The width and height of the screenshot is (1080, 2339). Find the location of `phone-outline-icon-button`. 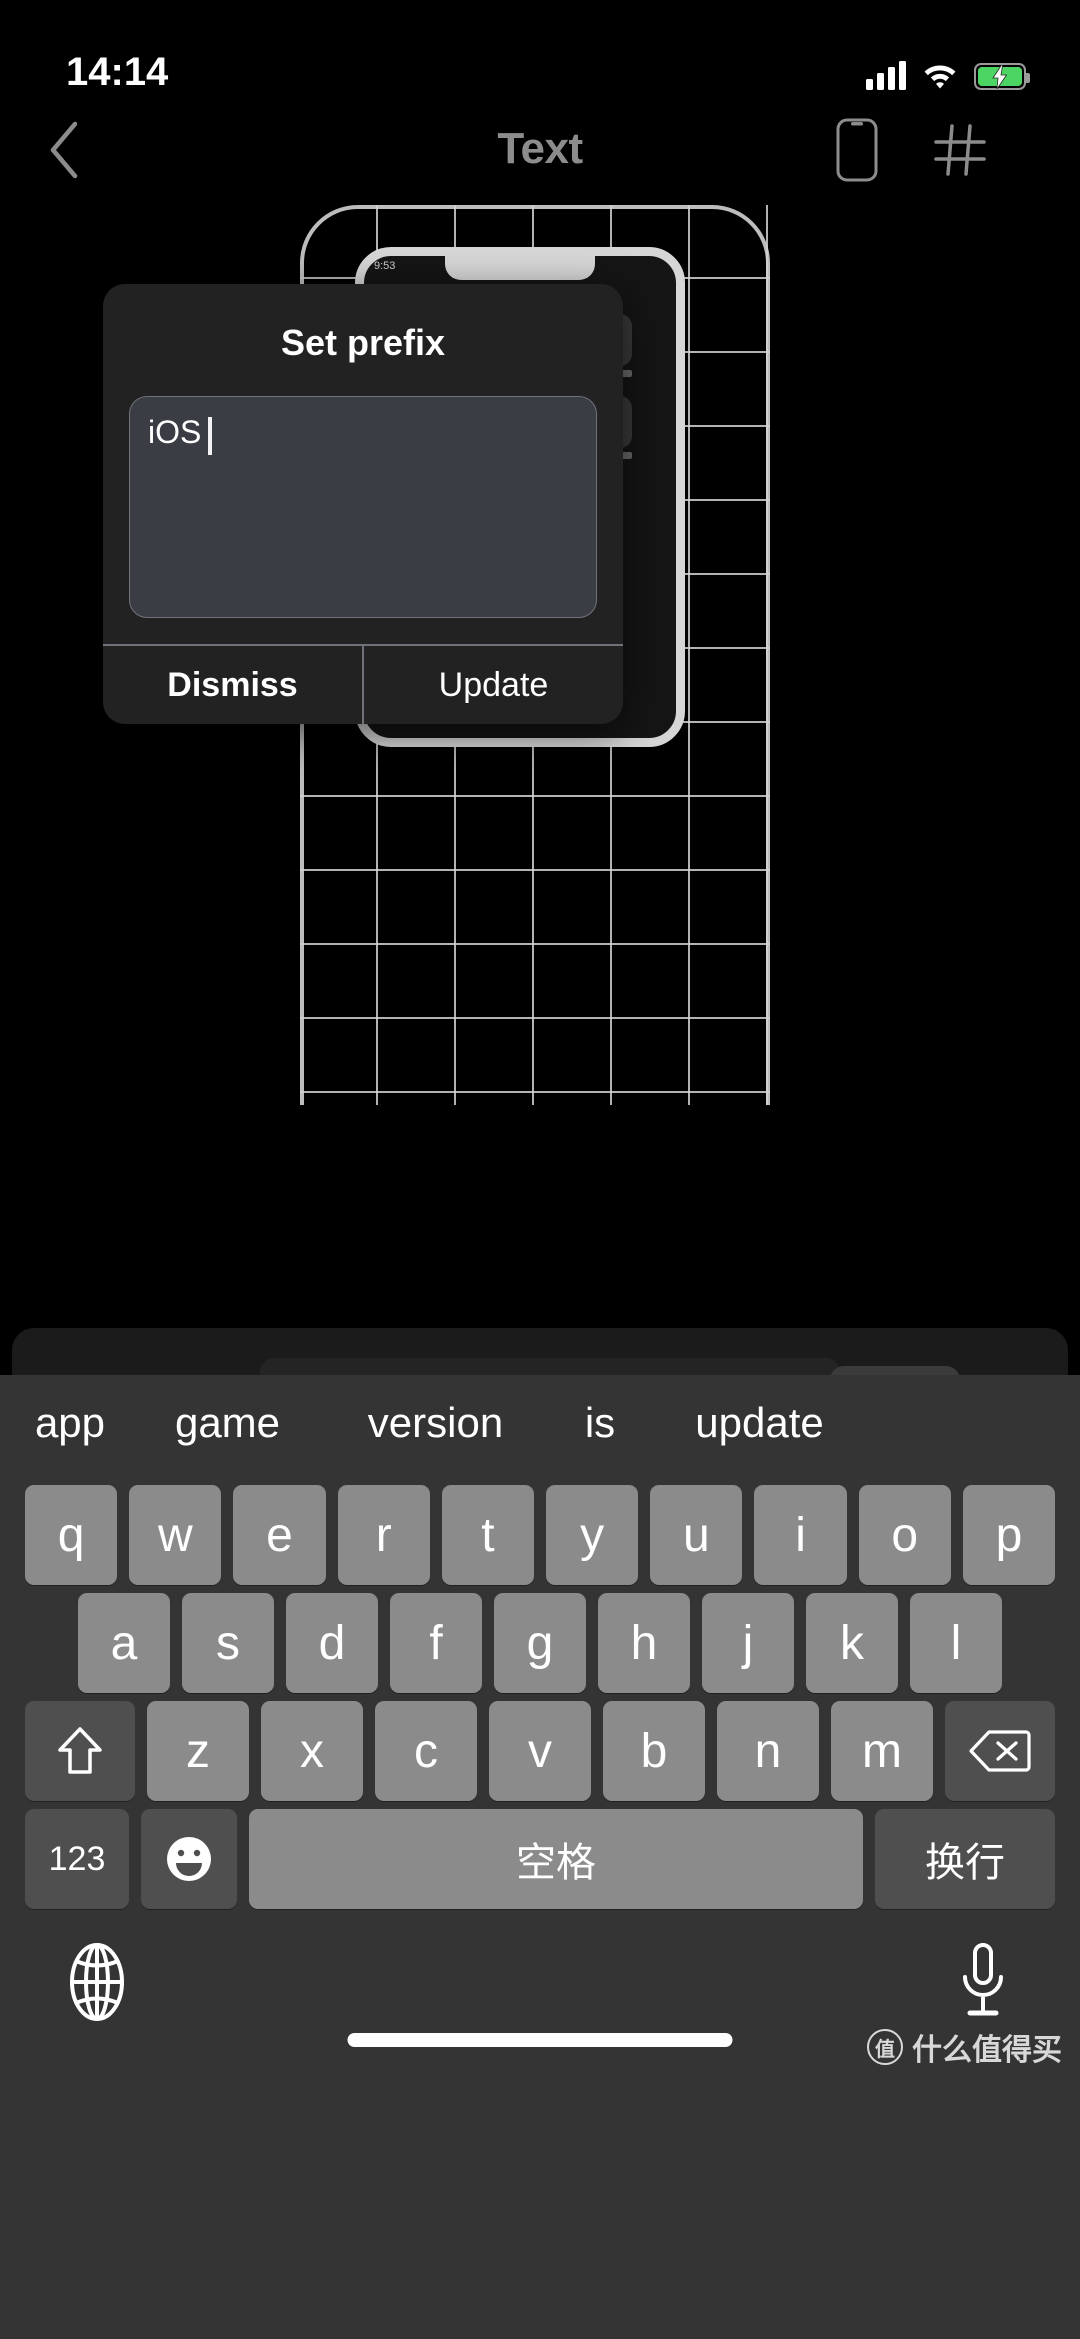

phone-outline-icon-button is located at coordinates (857, 150).